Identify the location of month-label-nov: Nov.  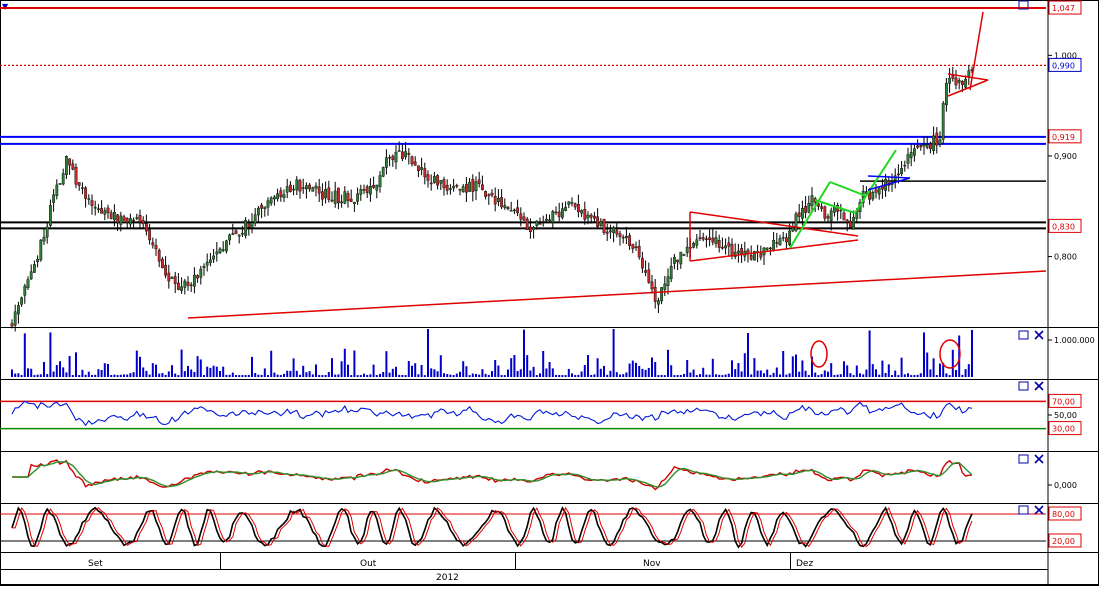
(652, 564).